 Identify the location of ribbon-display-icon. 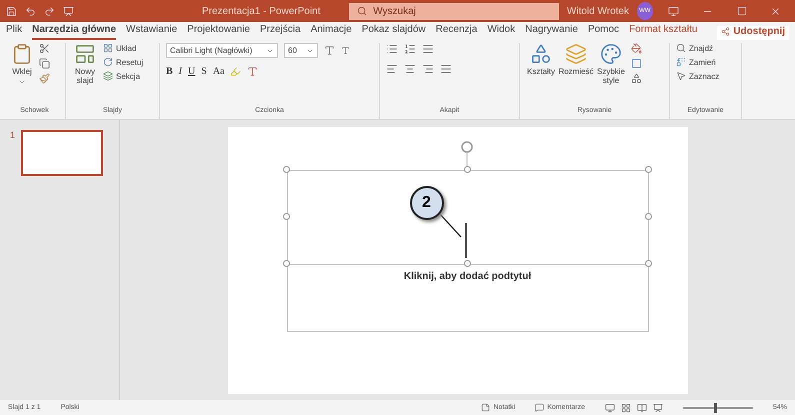
(674, 11).